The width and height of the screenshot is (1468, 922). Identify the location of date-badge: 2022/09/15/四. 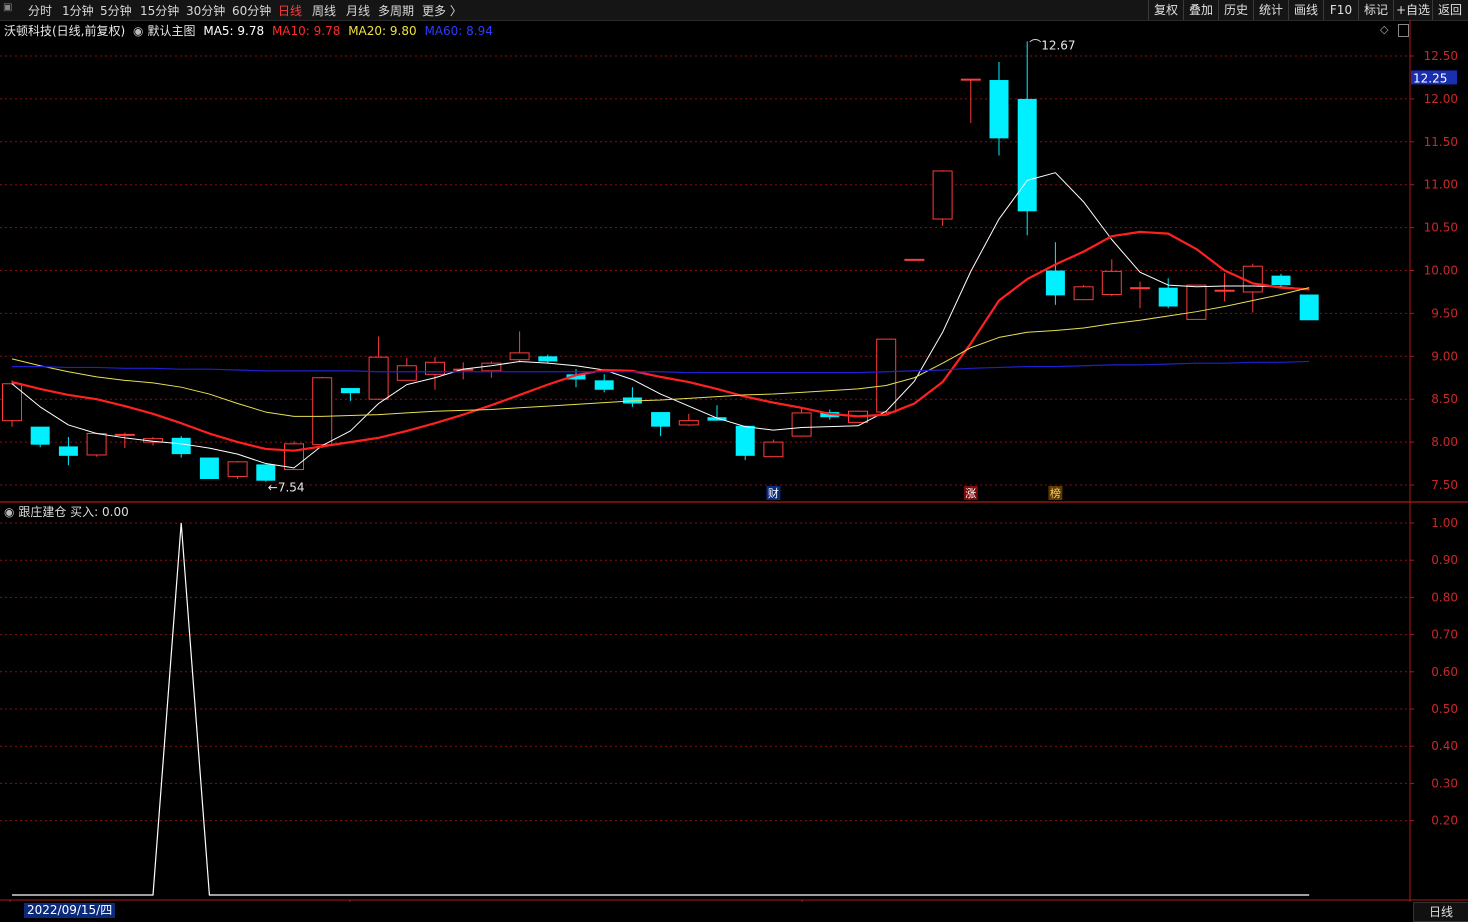
(70, 910).